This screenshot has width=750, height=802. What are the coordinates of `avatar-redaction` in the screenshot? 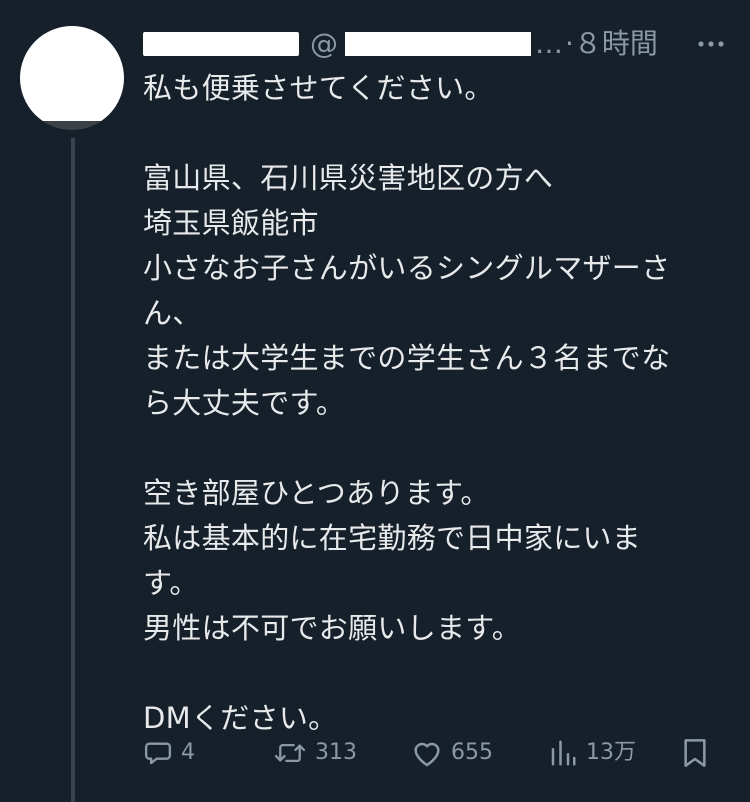 It's located at (72, 73).